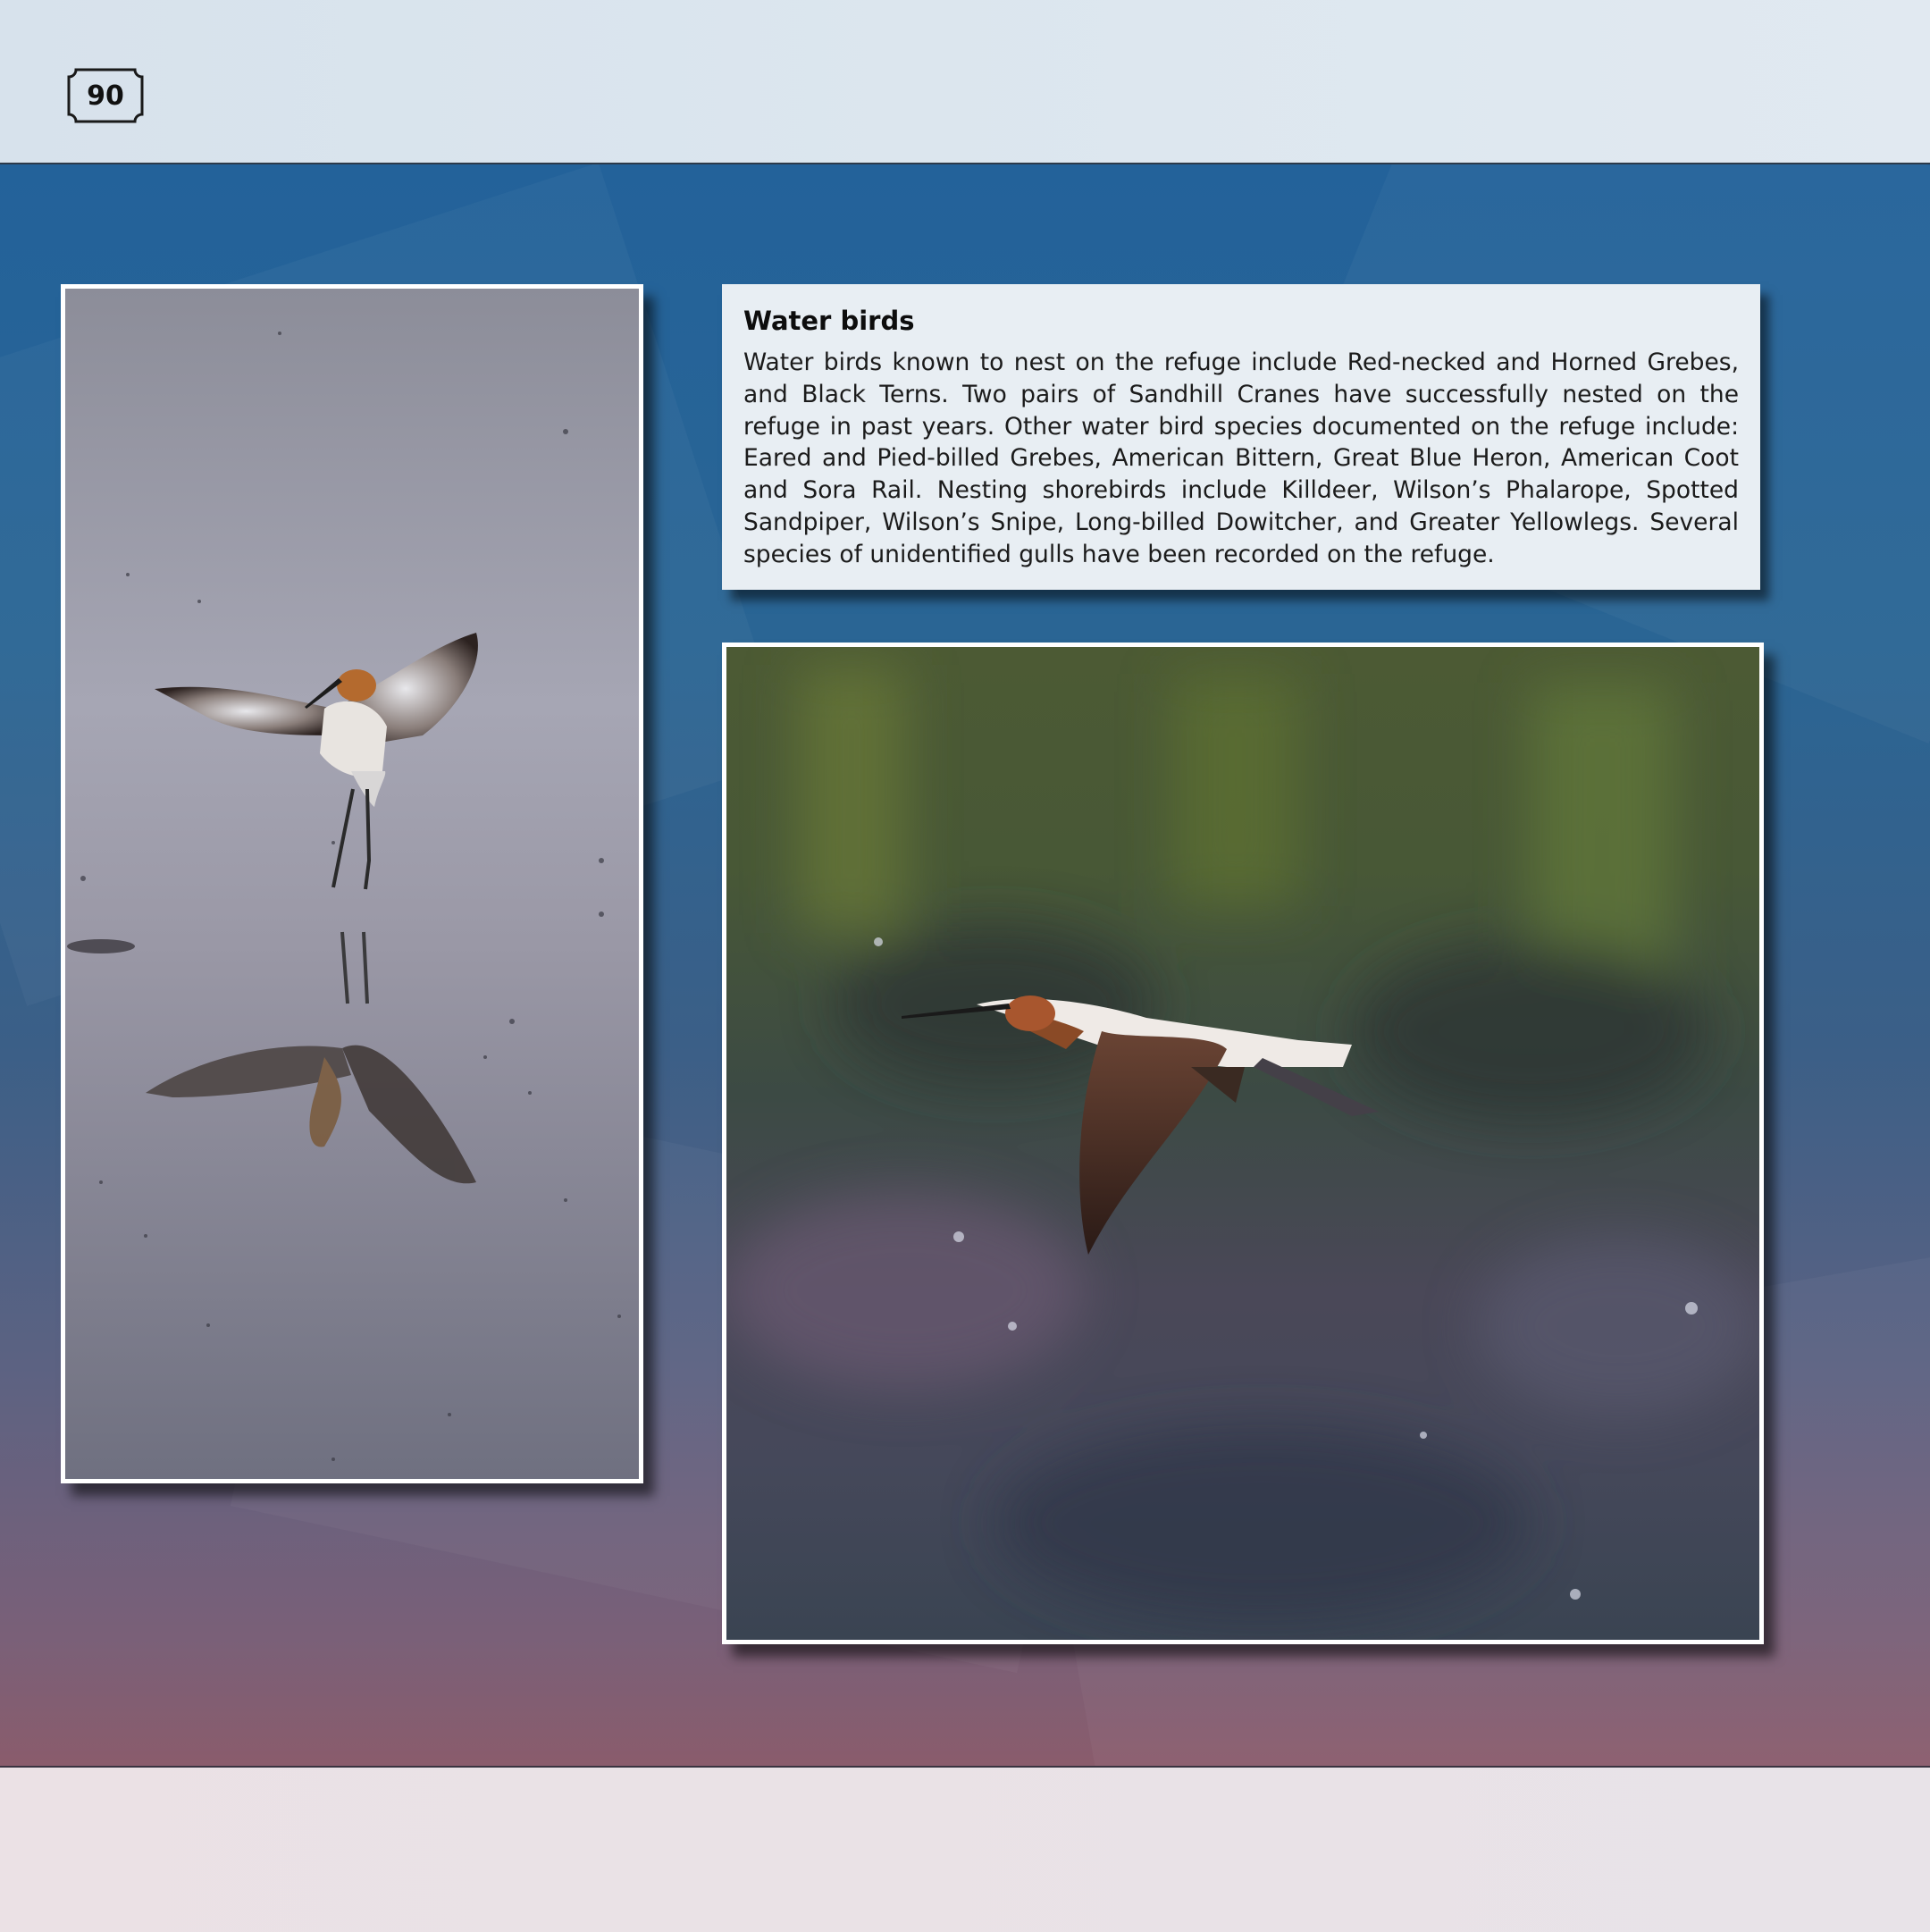  Describe the element at coordinates (965, 1849) in the screenshot. I see `footer-band` at that location.